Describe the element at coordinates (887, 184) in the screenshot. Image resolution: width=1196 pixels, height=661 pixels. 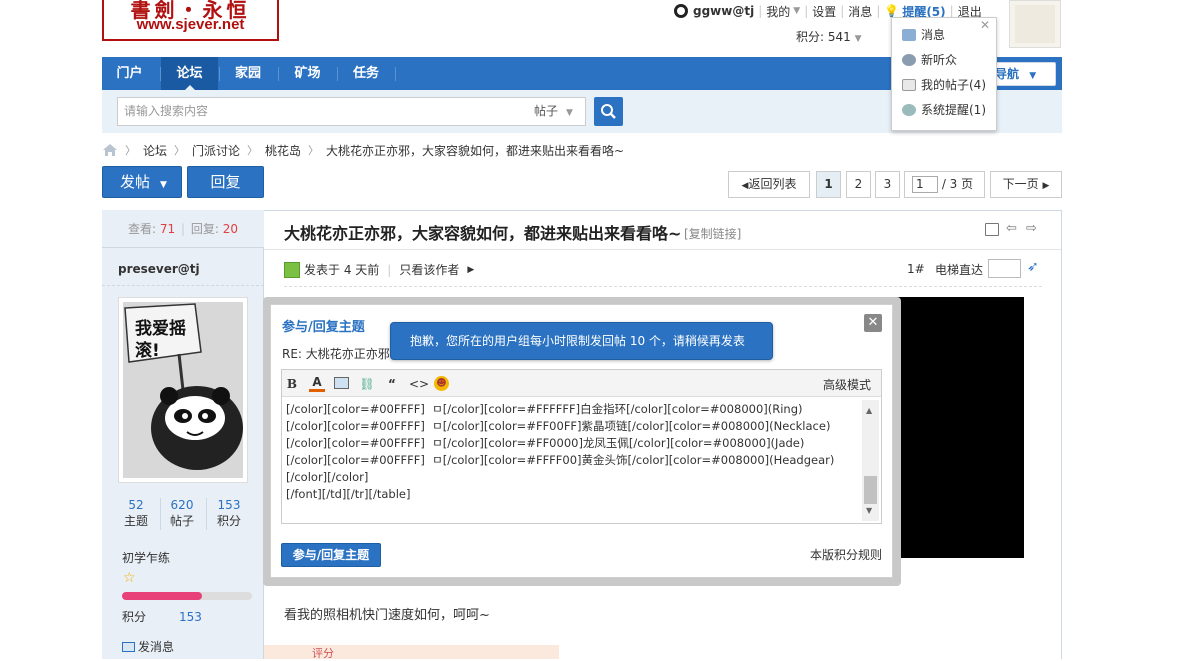
I see `page-3: 3` at that location.